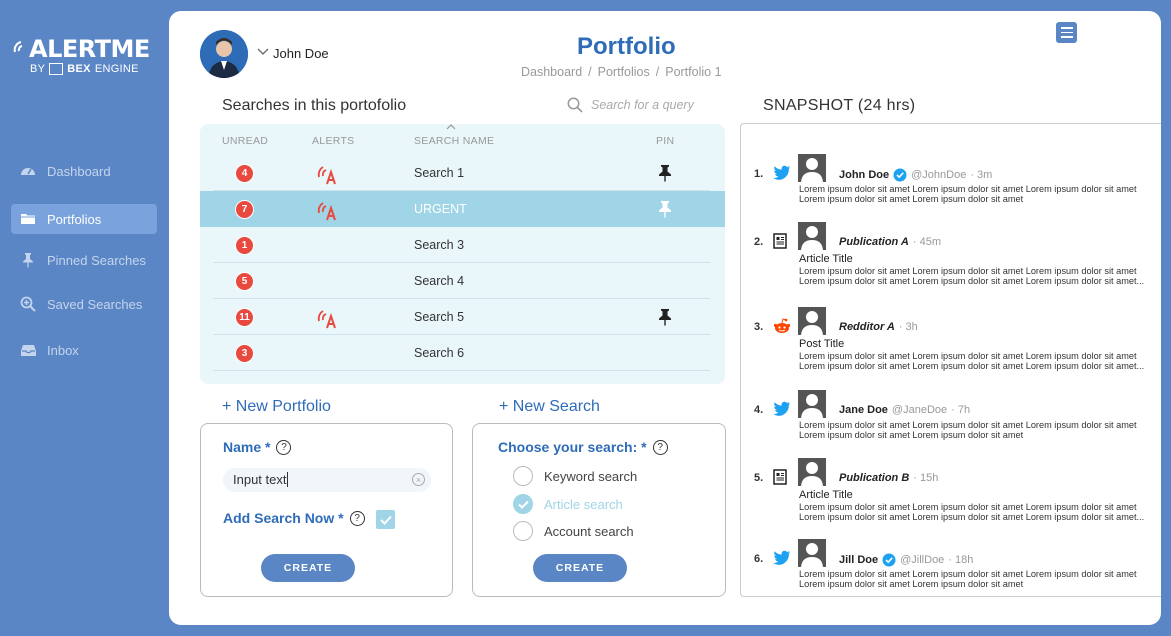 The width and height of the screenshot is (1171, 636). Describe the element at coordinates (821, 344) in the screenshot. I see `item-title: Post Title` at that location.